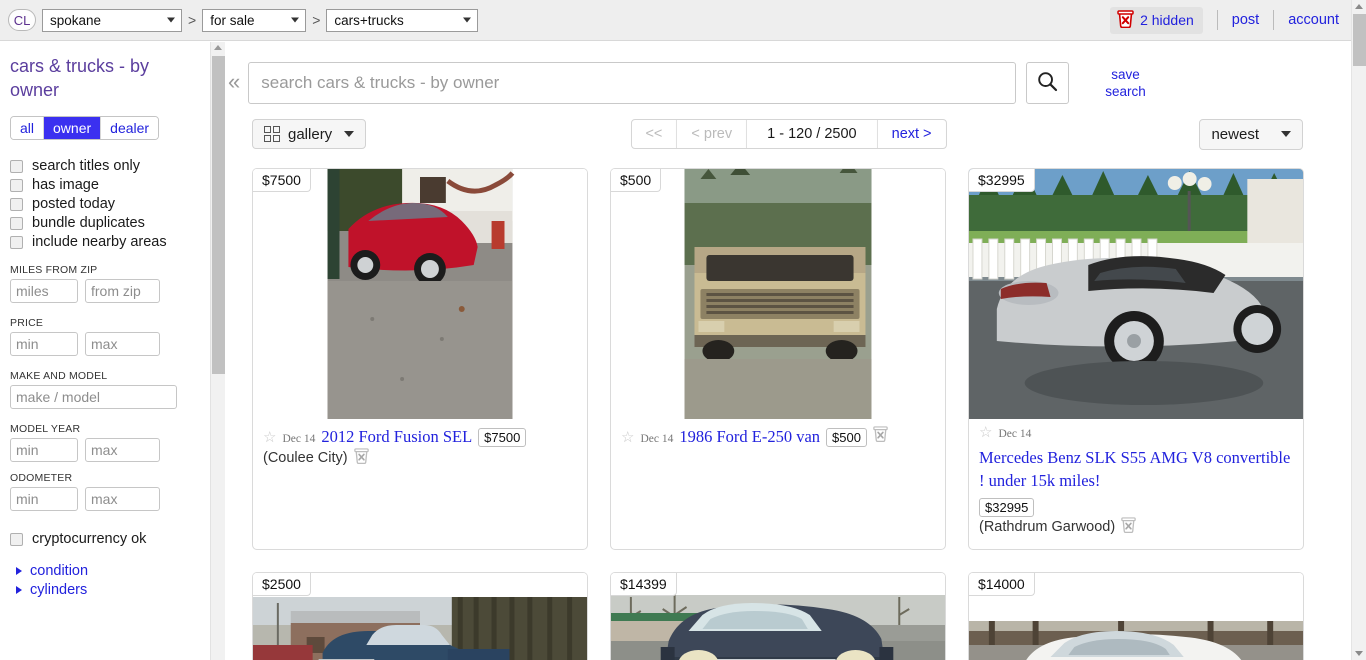 The width and height of the screenshot is (1366, 660). What do you see at coordinates (110, 580) in the screenshot?
I see `expandable-filters: condition cylinders` at bounding box center [110, 580].